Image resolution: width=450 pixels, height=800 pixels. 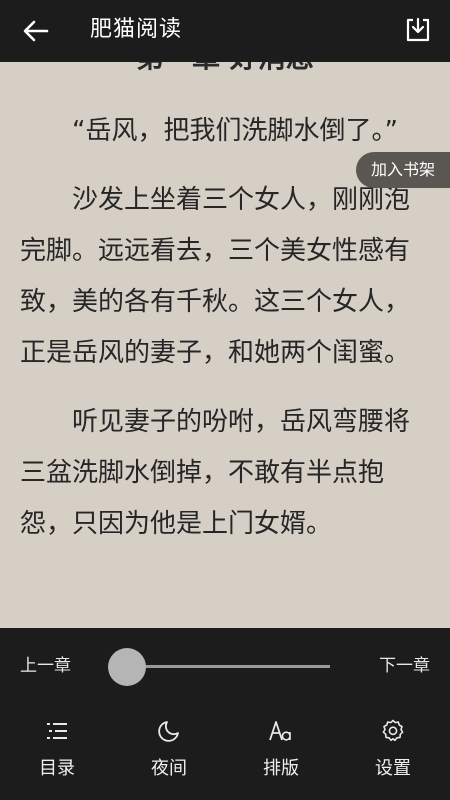 What do you see at coordinates (281, 753) in the screenshot?
I see `nav-item-typography: 排版` at bounding box center [281, 753].